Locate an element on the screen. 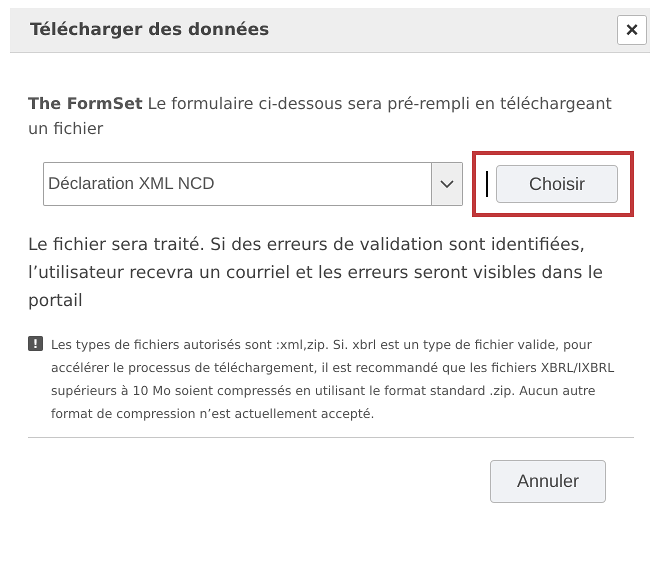 This screenshot has width=653, height=565. choose-button: Choisir is located at coordinates (557, 184).